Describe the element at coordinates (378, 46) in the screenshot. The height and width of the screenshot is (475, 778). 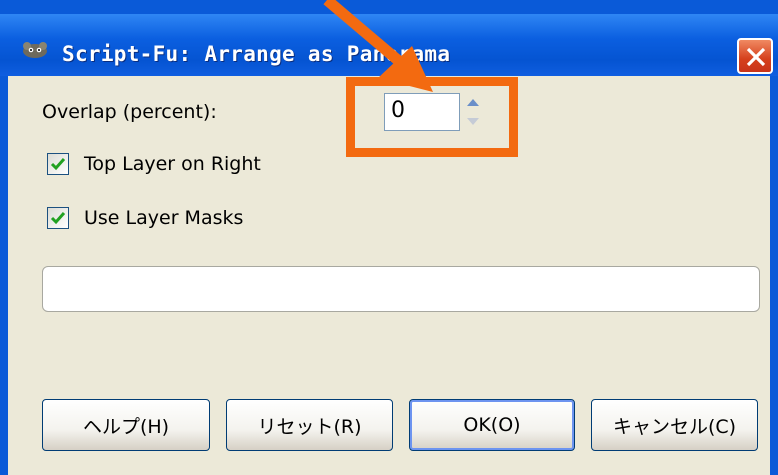
I see `annotation-arrow` at that location.